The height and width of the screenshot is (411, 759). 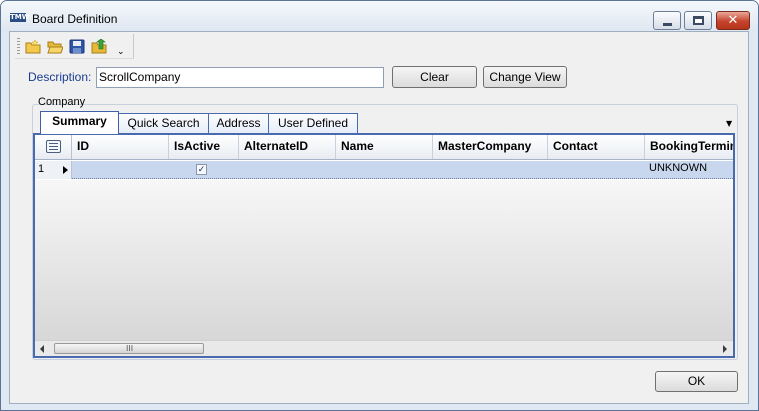 What do you see at coordinates (201, 169) in the screenshot?
I see `isactive-checkbox: ✓` at bounding box center [201, 169].